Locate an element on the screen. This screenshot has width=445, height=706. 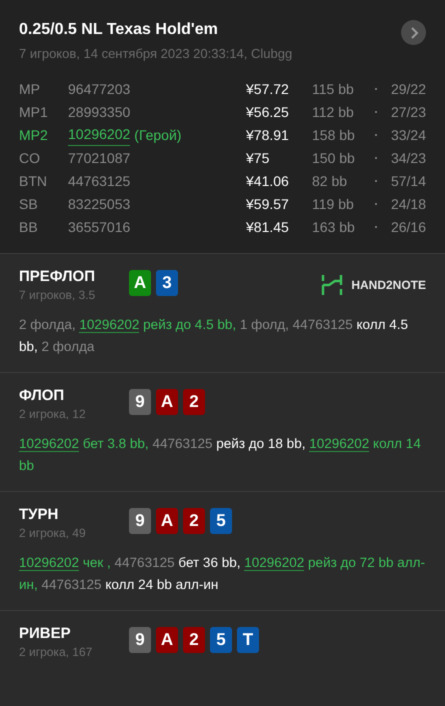
street-info: 2 игрока, 12 is located at coordinates (53, 414).